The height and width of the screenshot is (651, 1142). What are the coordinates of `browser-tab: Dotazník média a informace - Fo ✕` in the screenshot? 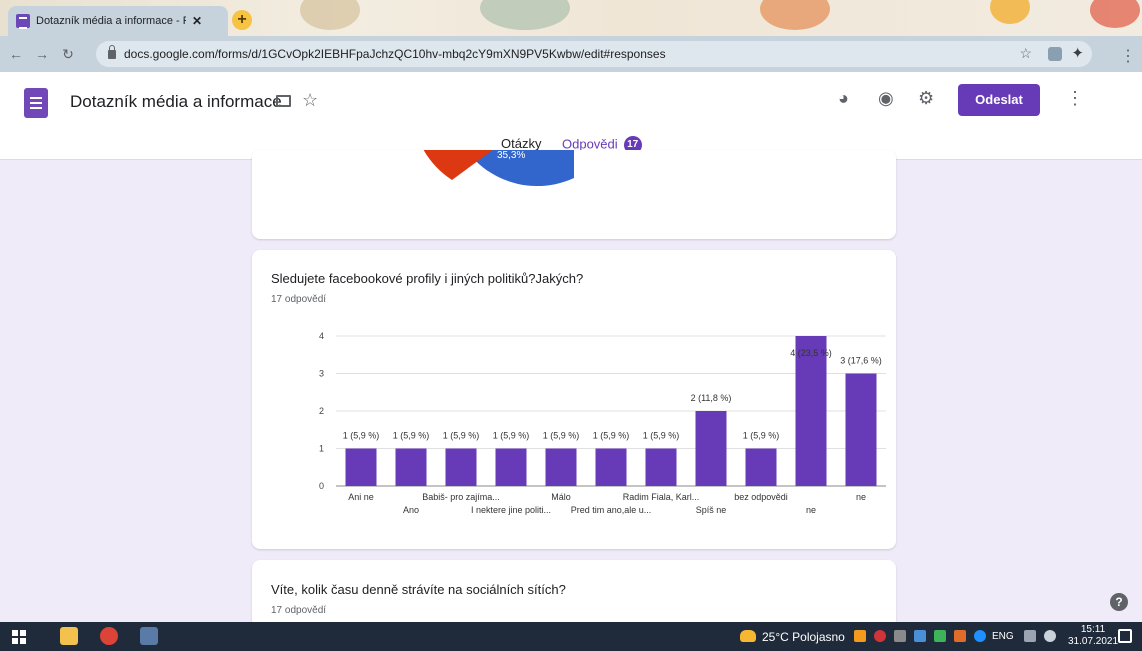 It's located at (118, 21).